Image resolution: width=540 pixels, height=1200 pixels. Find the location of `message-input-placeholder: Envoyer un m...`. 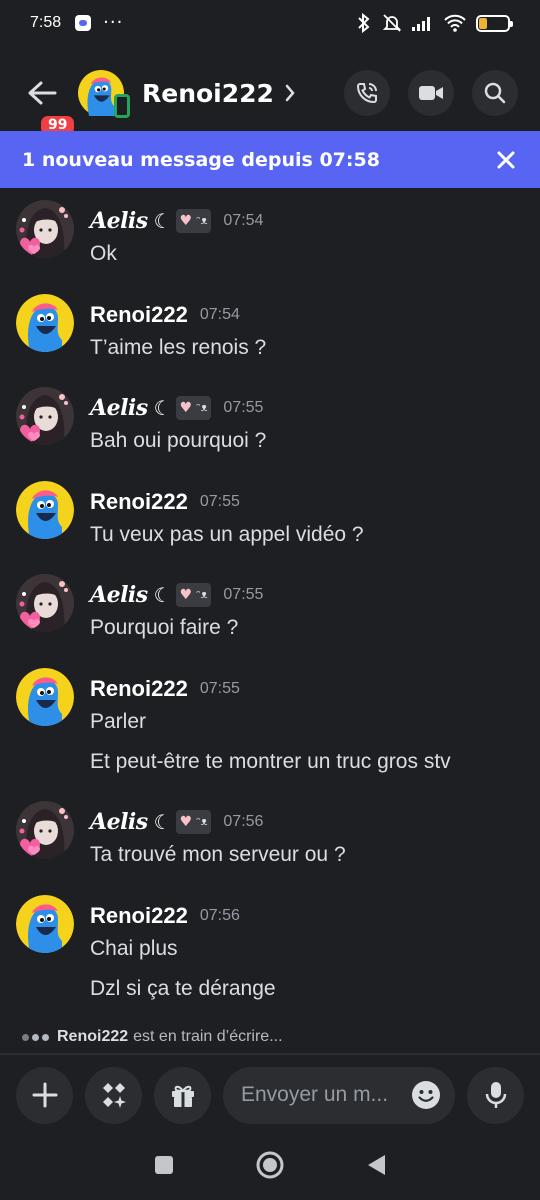

message-input-placeholder: Envoyer un m... is located at coordinates (315, 1094).